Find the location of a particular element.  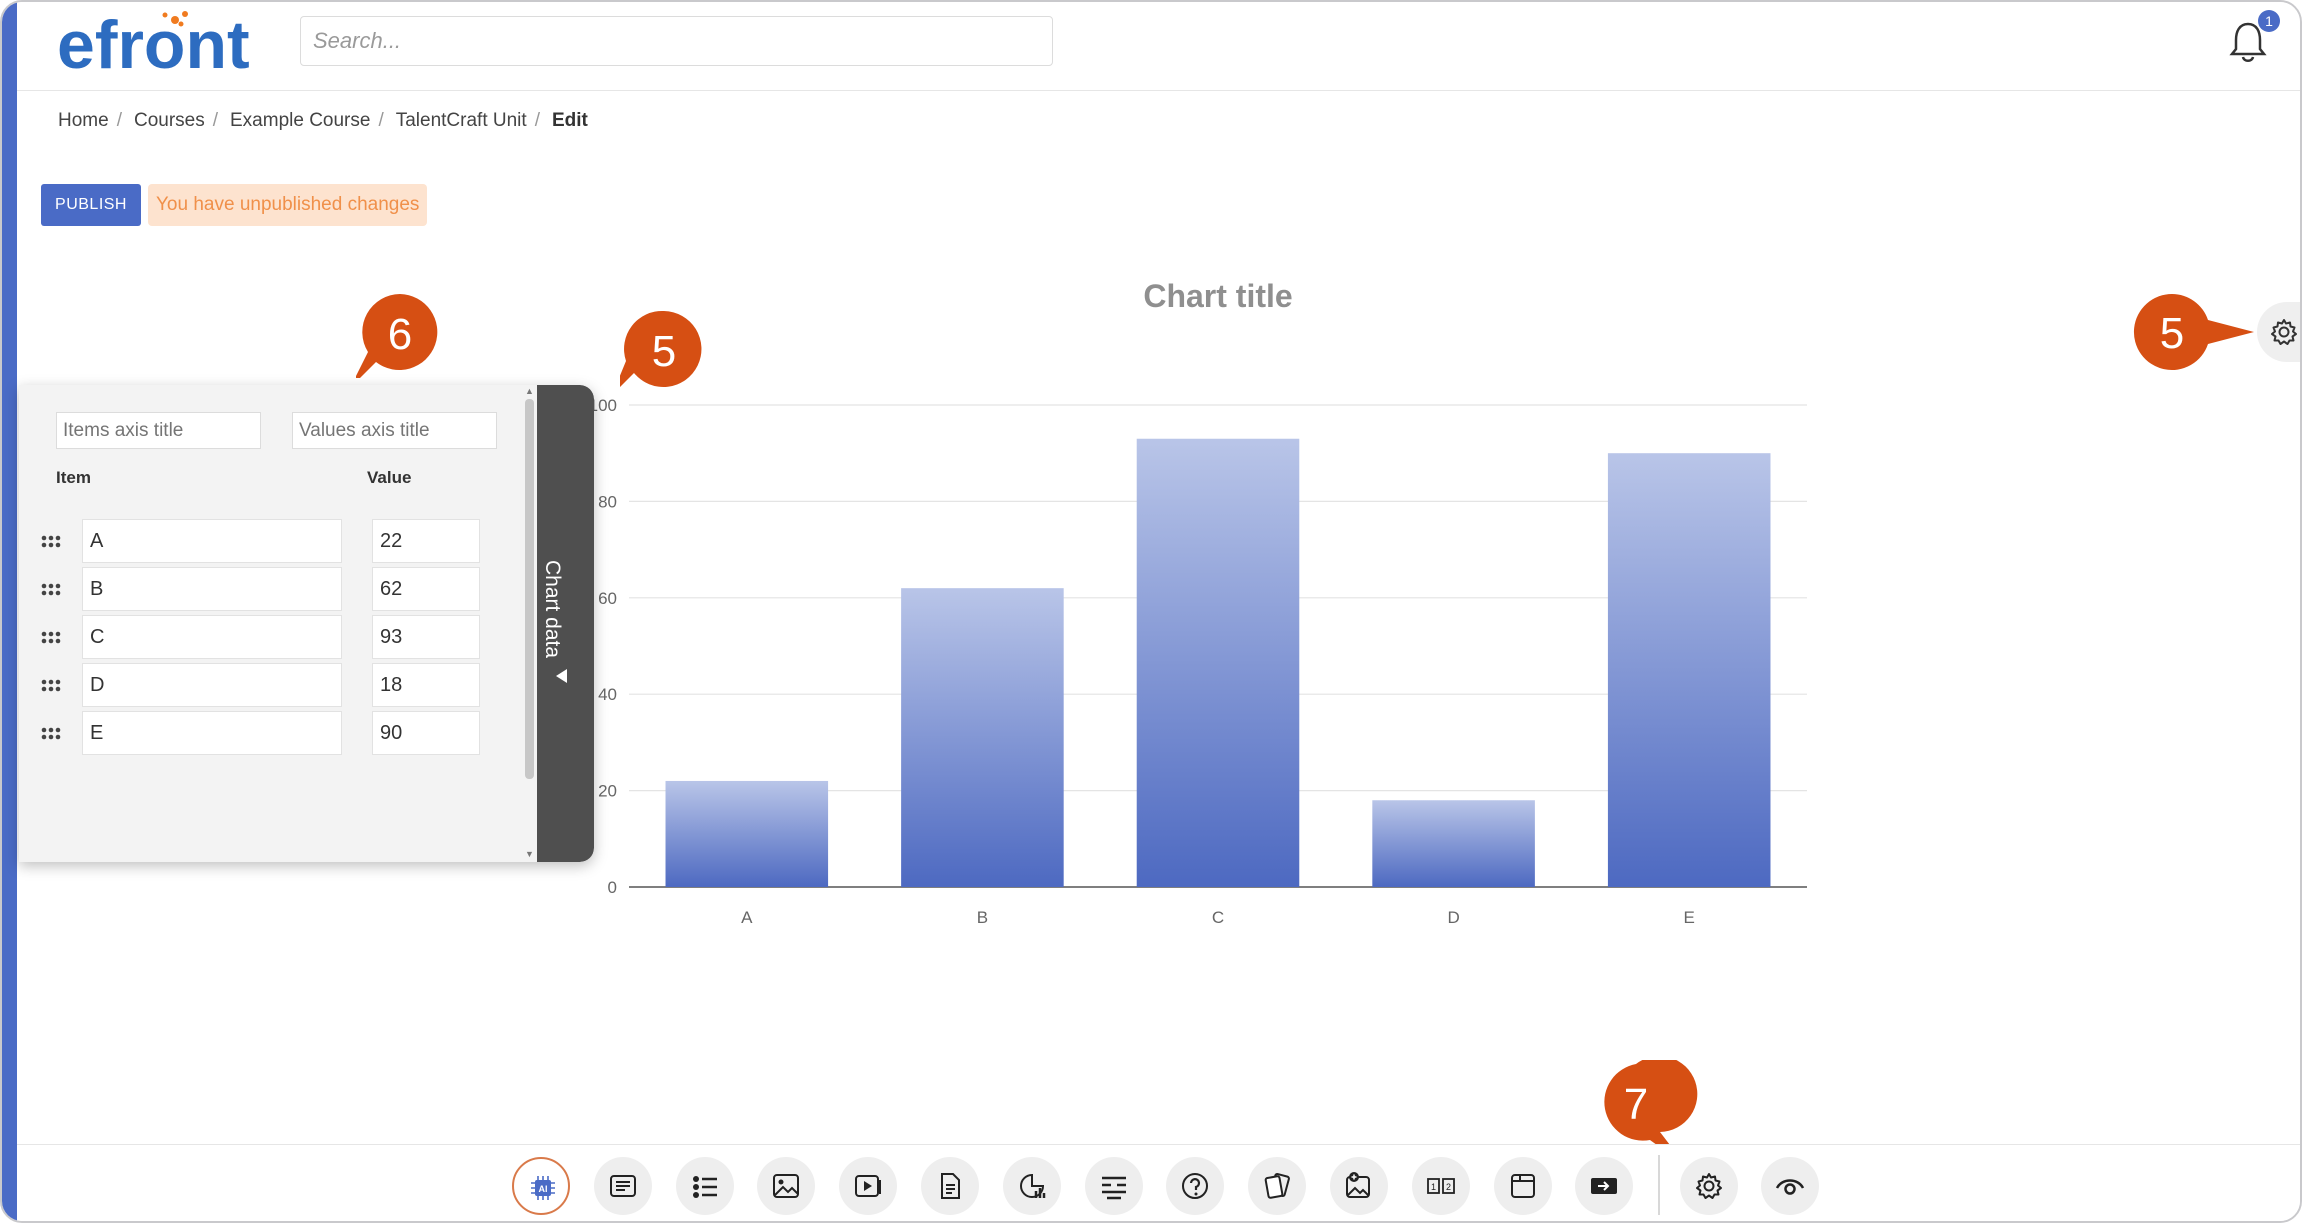

breadcrumb-link: TalentCraft Unit is located at coordinates (461, 121).